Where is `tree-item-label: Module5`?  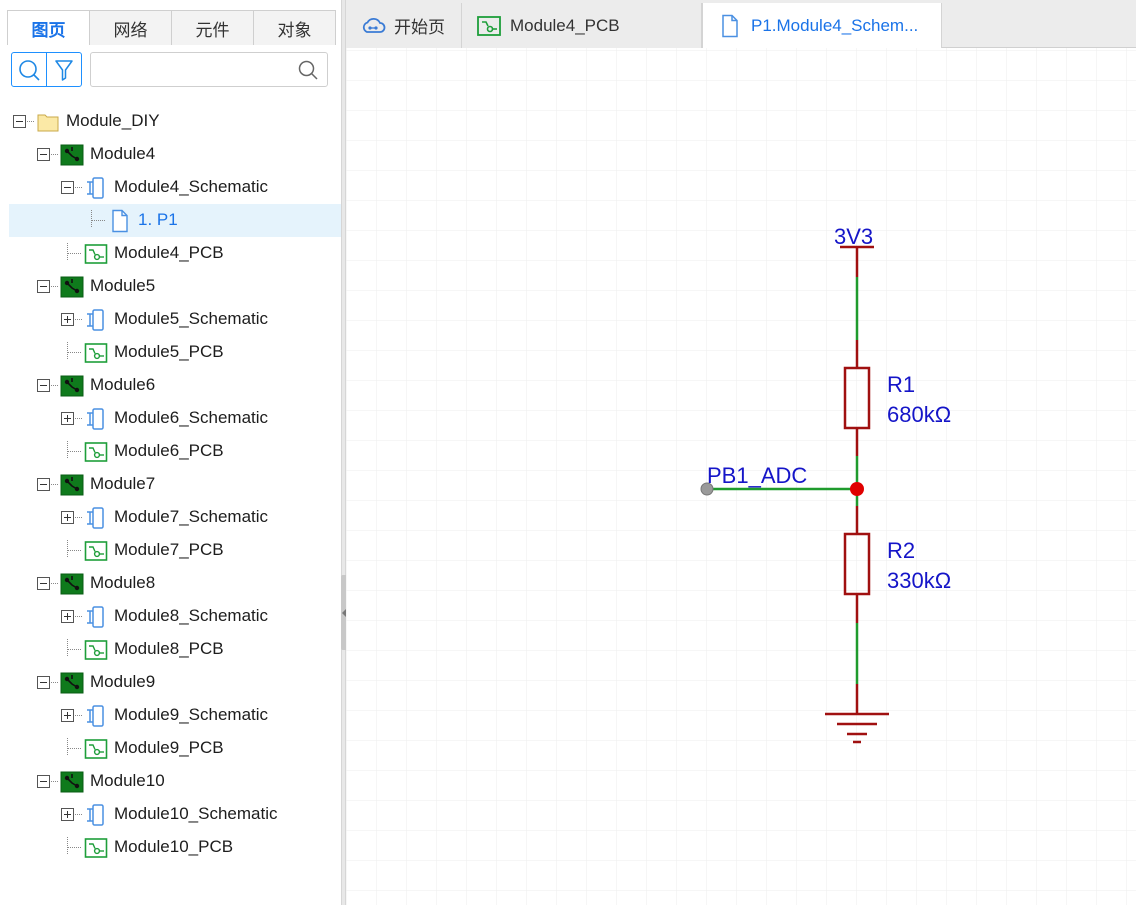 tree-item-label: Module5 is located at coordinates (123, 285).